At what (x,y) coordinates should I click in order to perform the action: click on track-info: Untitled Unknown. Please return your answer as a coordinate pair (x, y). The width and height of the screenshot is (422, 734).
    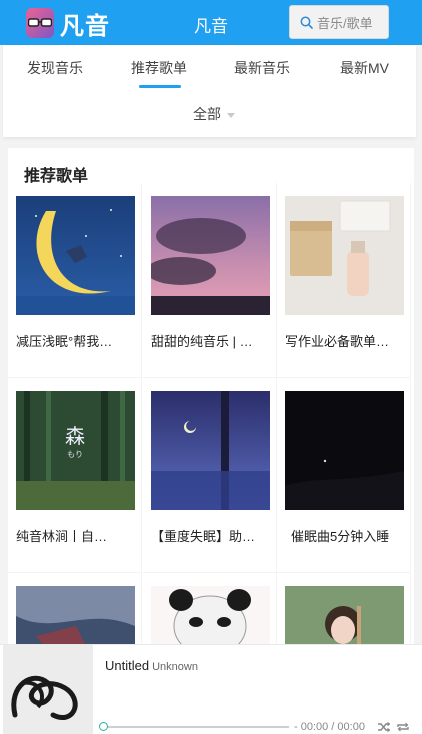
    Looking at the image, I should click on (151, 665).